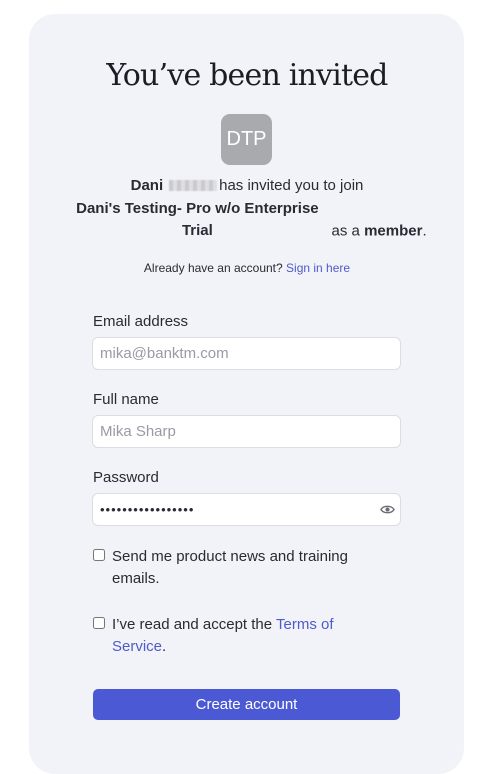 The width and height of the screenshot is (484, 774). What do you see at coordinates (246, 431) in the screenshot?
I see `fullname-field` at bounding box center [246, 431].